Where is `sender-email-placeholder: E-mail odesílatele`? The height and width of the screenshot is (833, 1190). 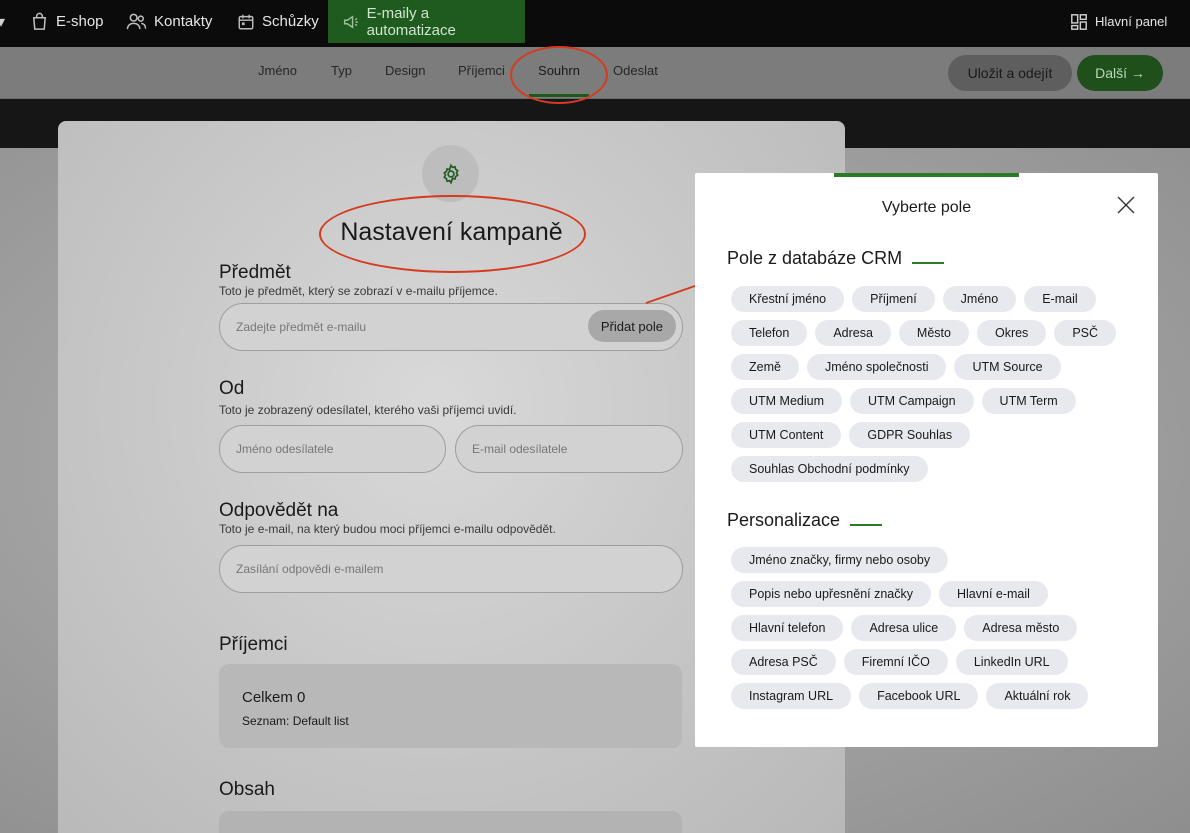 sender-email-placeholder: E-mail odesílatele is located at coordinates (520, 449).